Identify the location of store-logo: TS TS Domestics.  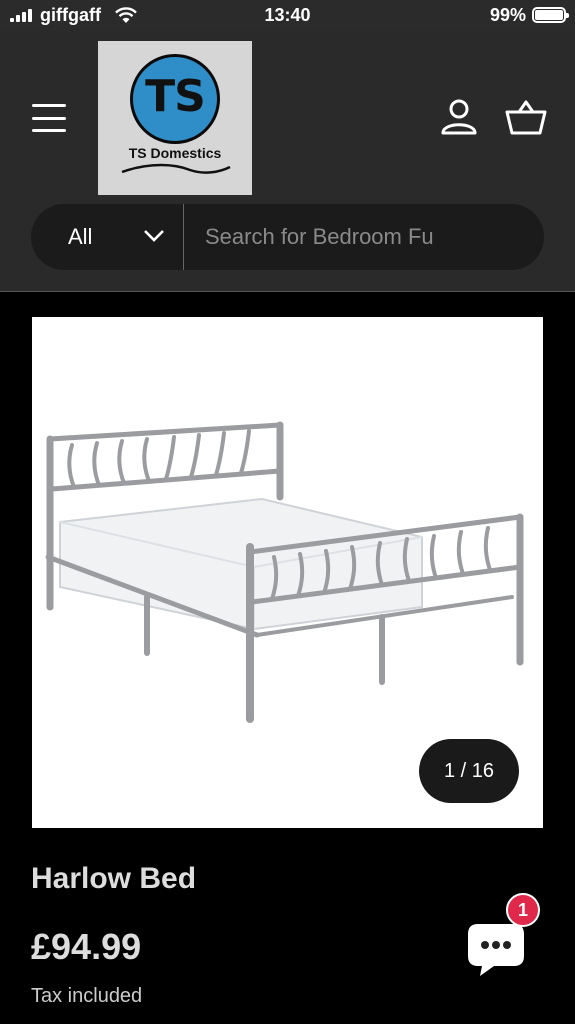
(175, 118).